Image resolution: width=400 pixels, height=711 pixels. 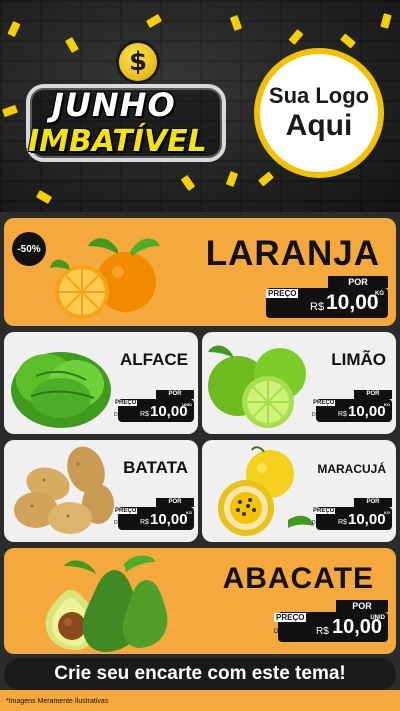 What do you see at coordinates (266, 491) in the screenshot?
I see `passion-fruit-icon` at bounding box center [266, 491].